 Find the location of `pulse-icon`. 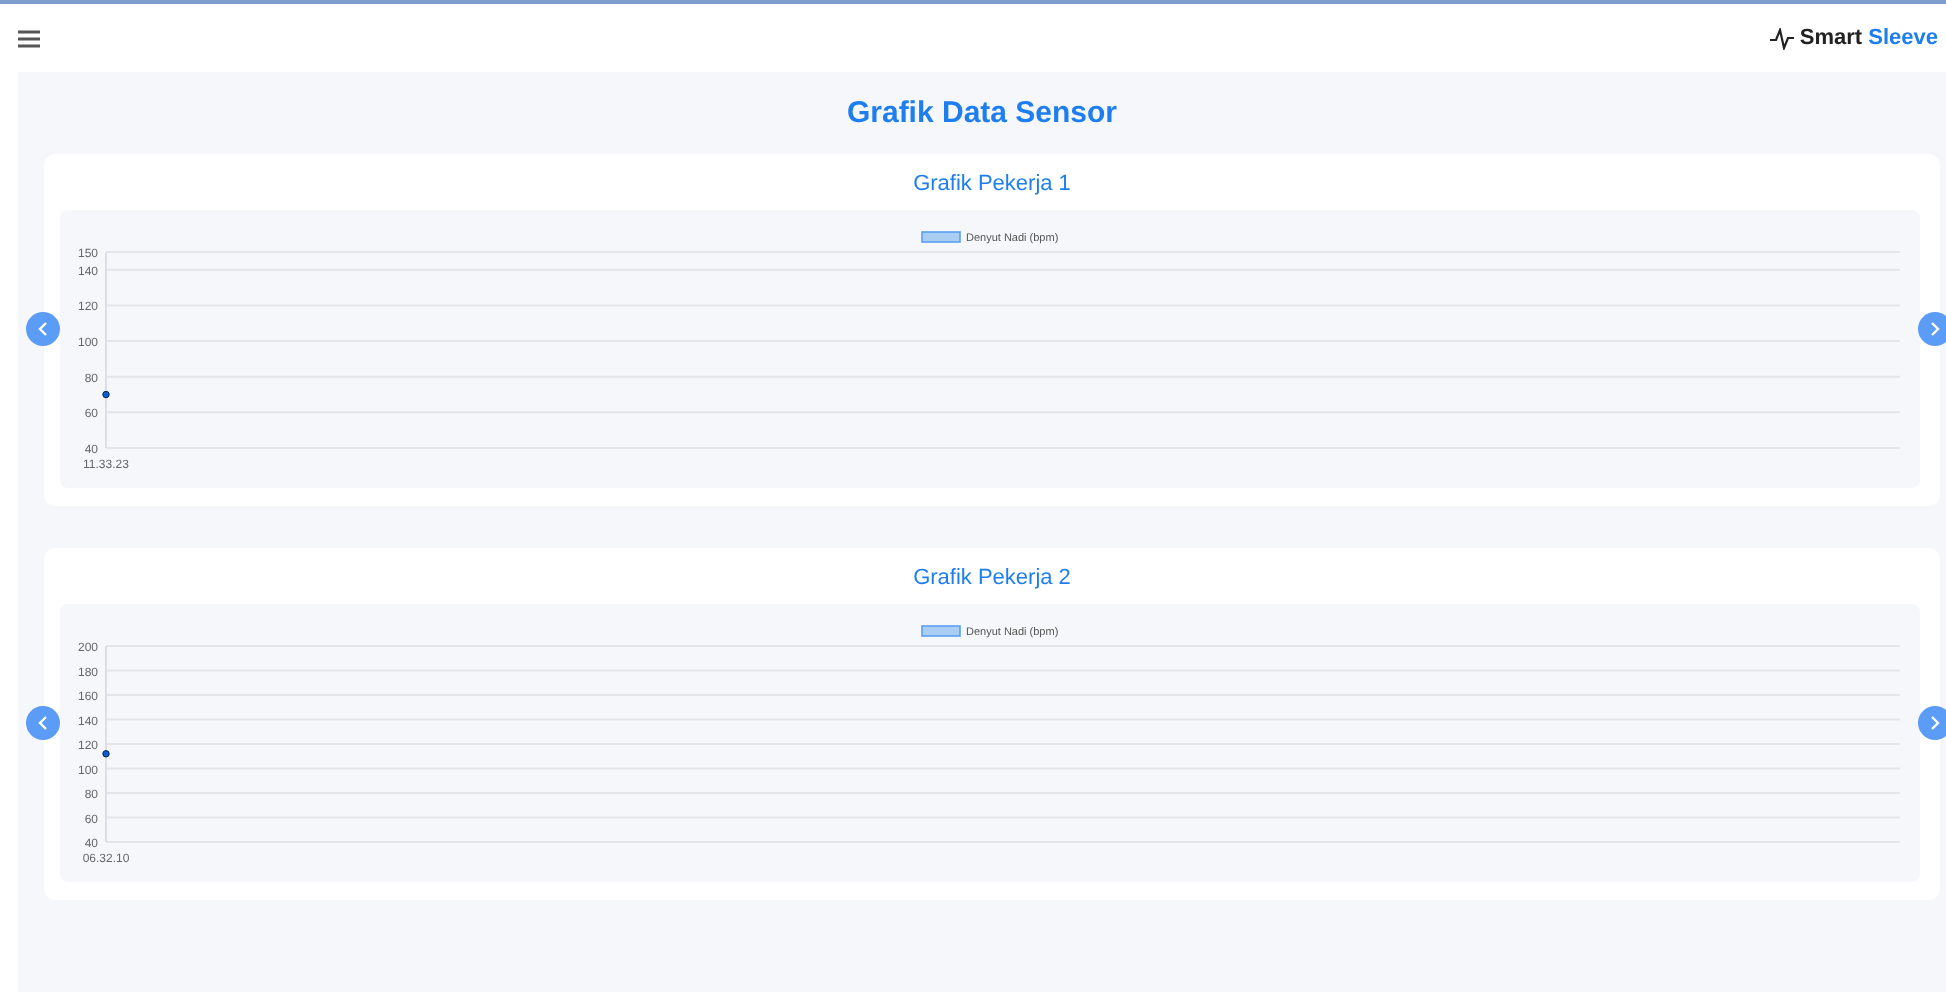

pulse-icon is located at coordinates (1781, 38).